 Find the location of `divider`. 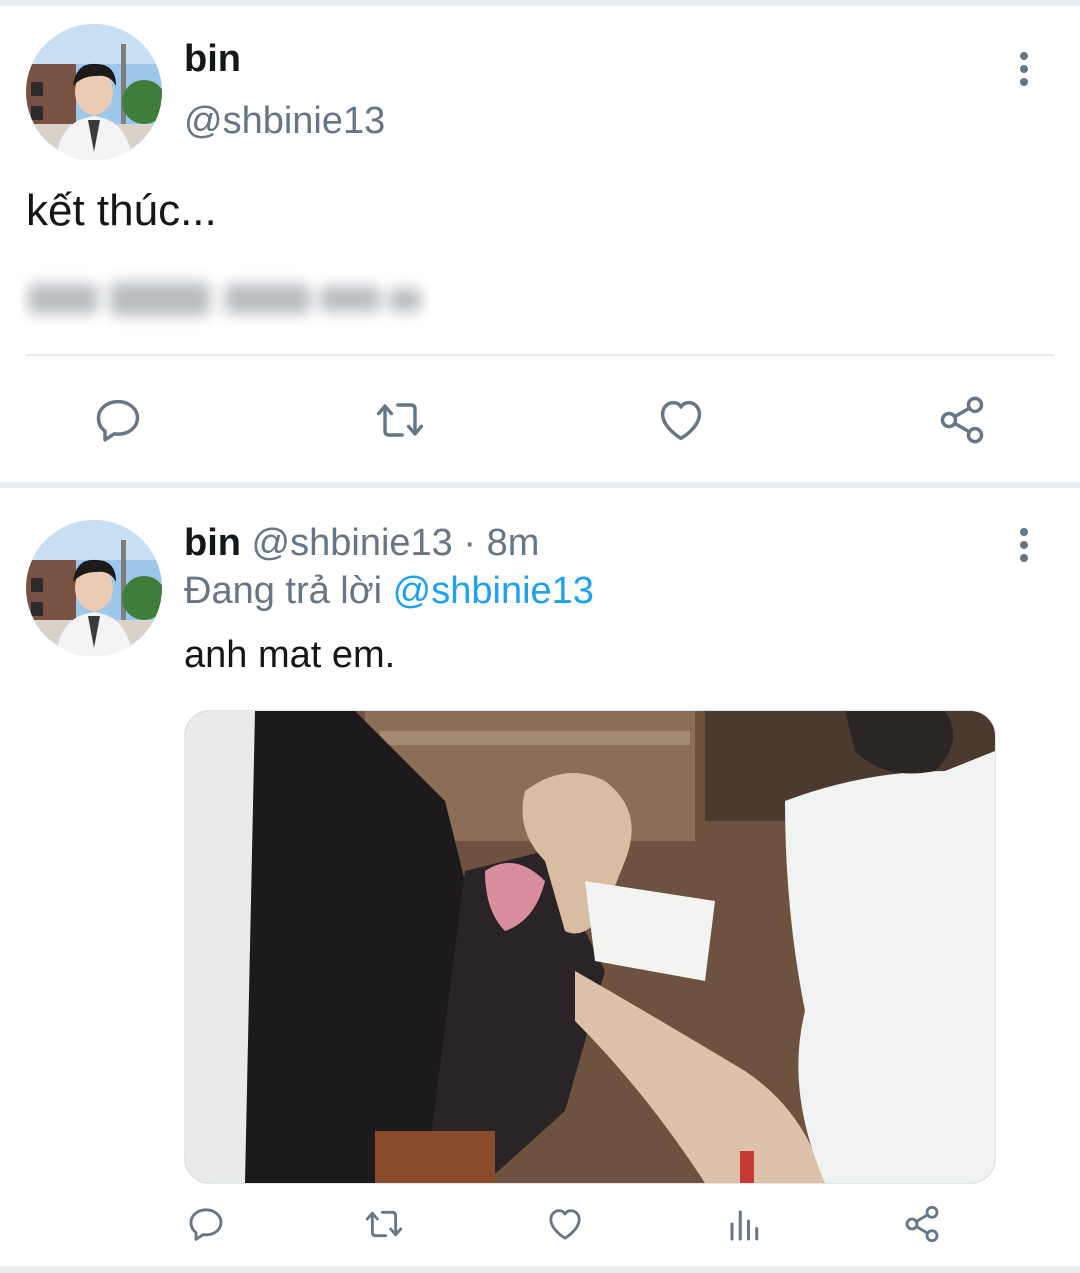

divider is located at coordinates (540, 355).